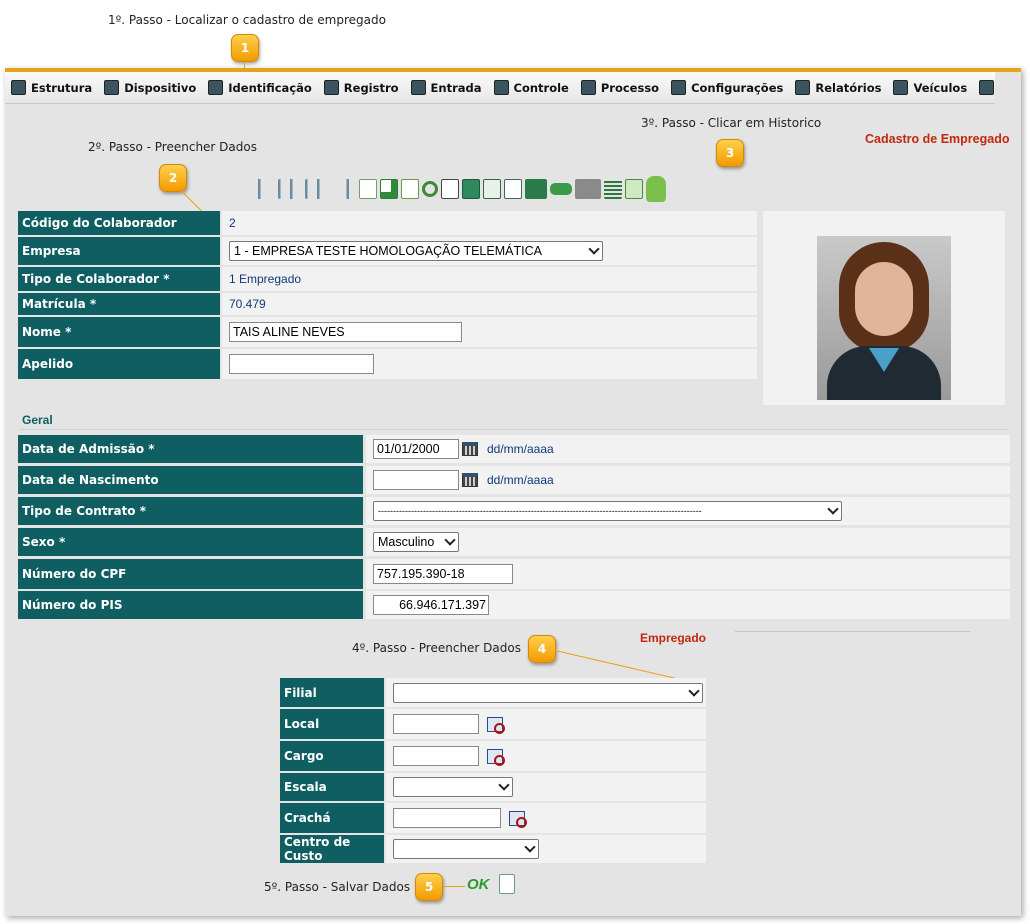 The height and width of the screenshot is (924, 1030). What do you see at coordinates (51, 87) in the screenshot?
I see `menu-item-0: Estrutura` at bounding box center [51, 87].